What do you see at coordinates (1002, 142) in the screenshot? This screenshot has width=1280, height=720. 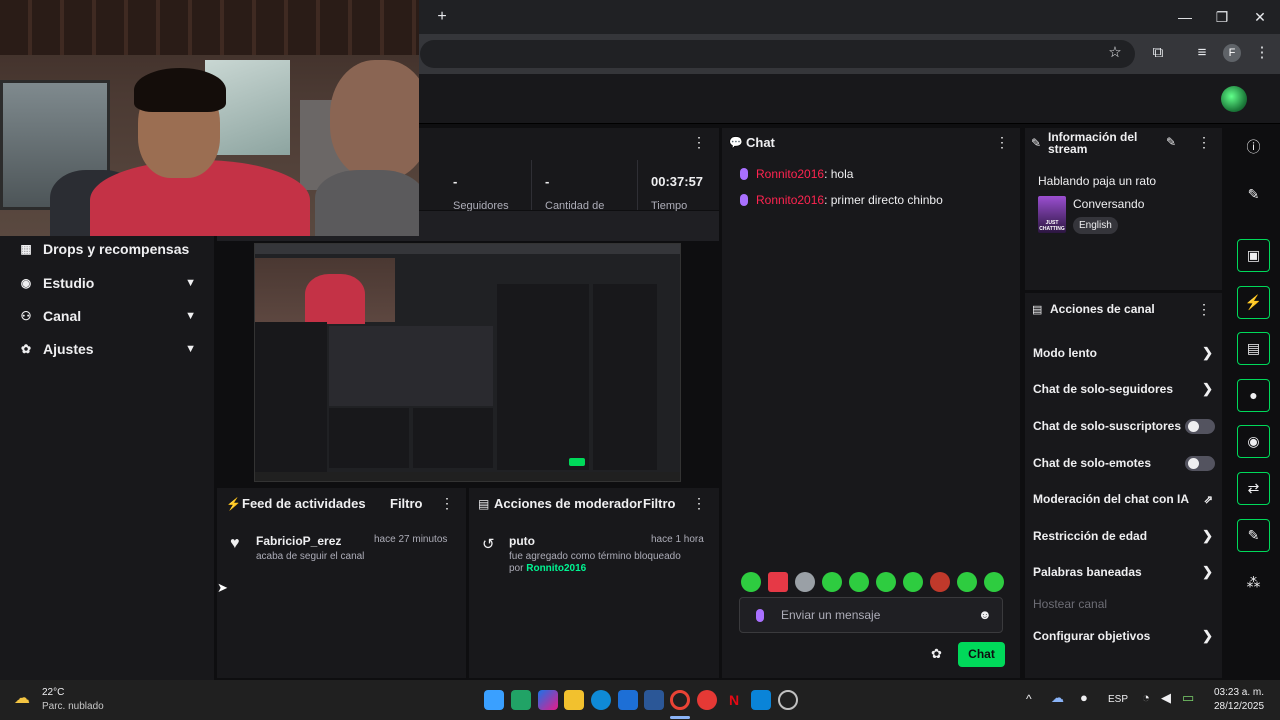 I see `chat-menu-icon: ⋮` at bounding box center [1002, 142].